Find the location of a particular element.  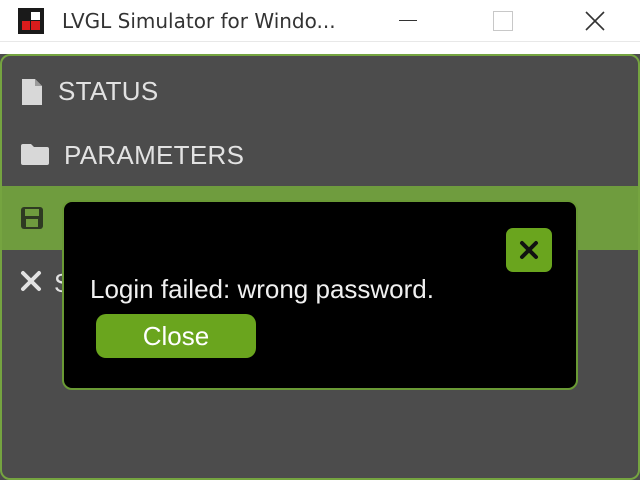

menu-item-label: STATUS is located at coordinates (108, 91).